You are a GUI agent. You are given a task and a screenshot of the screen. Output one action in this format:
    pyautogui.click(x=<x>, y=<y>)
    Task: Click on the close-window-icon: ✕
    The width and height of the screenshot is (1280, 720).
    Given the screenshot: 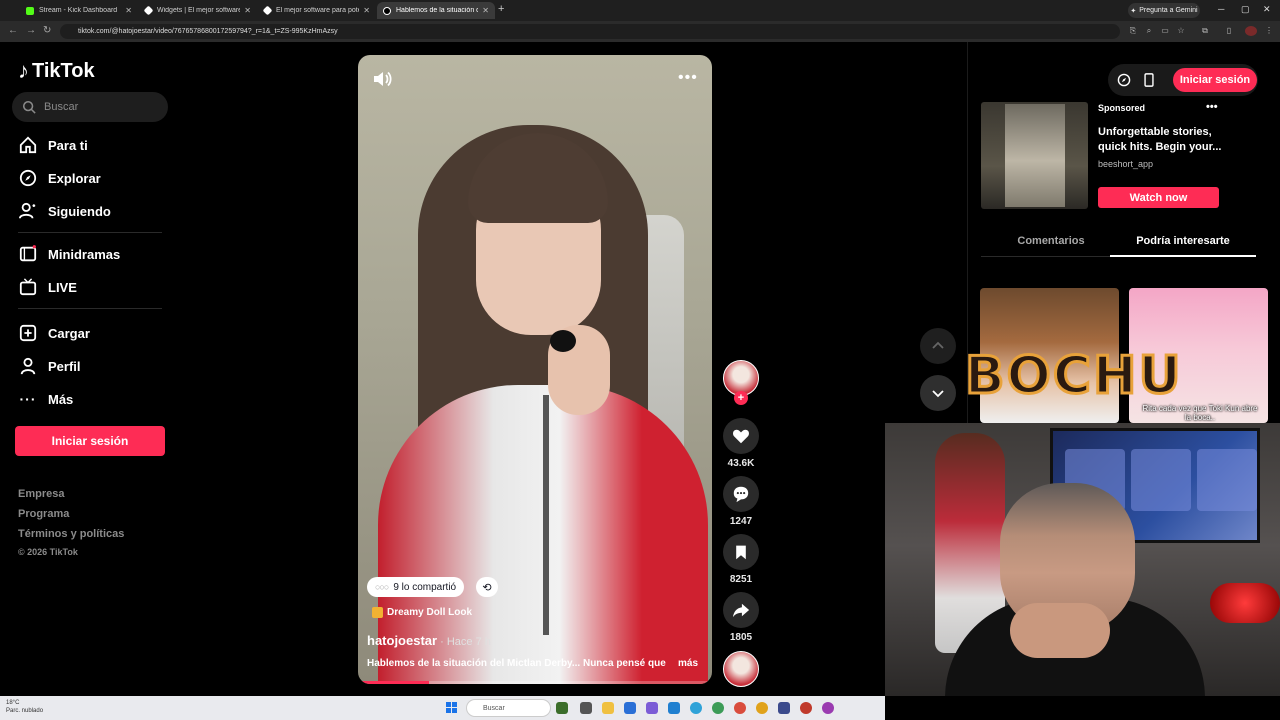 What is the action you would take?
    pyautogui.click(x=1267, y=9)
    